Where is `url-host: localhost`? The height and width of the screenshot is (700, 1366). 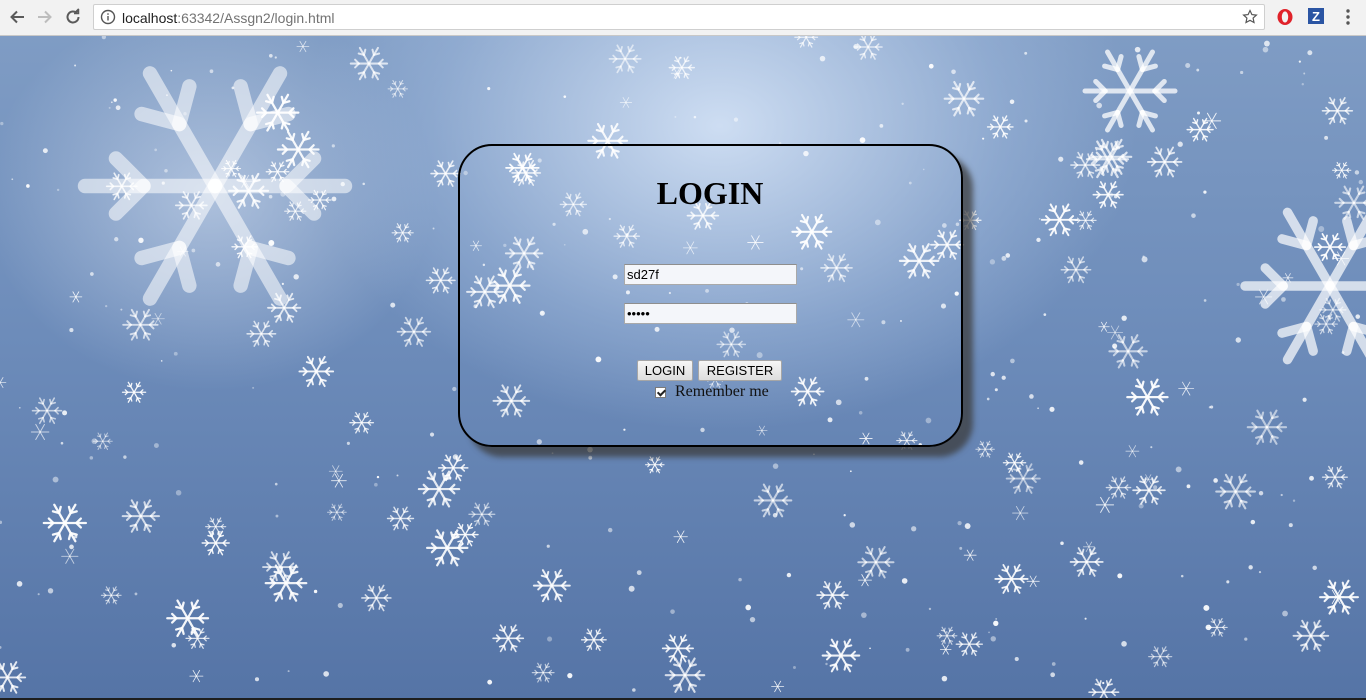 url-host: localhost is located at coordinates (150, 18).